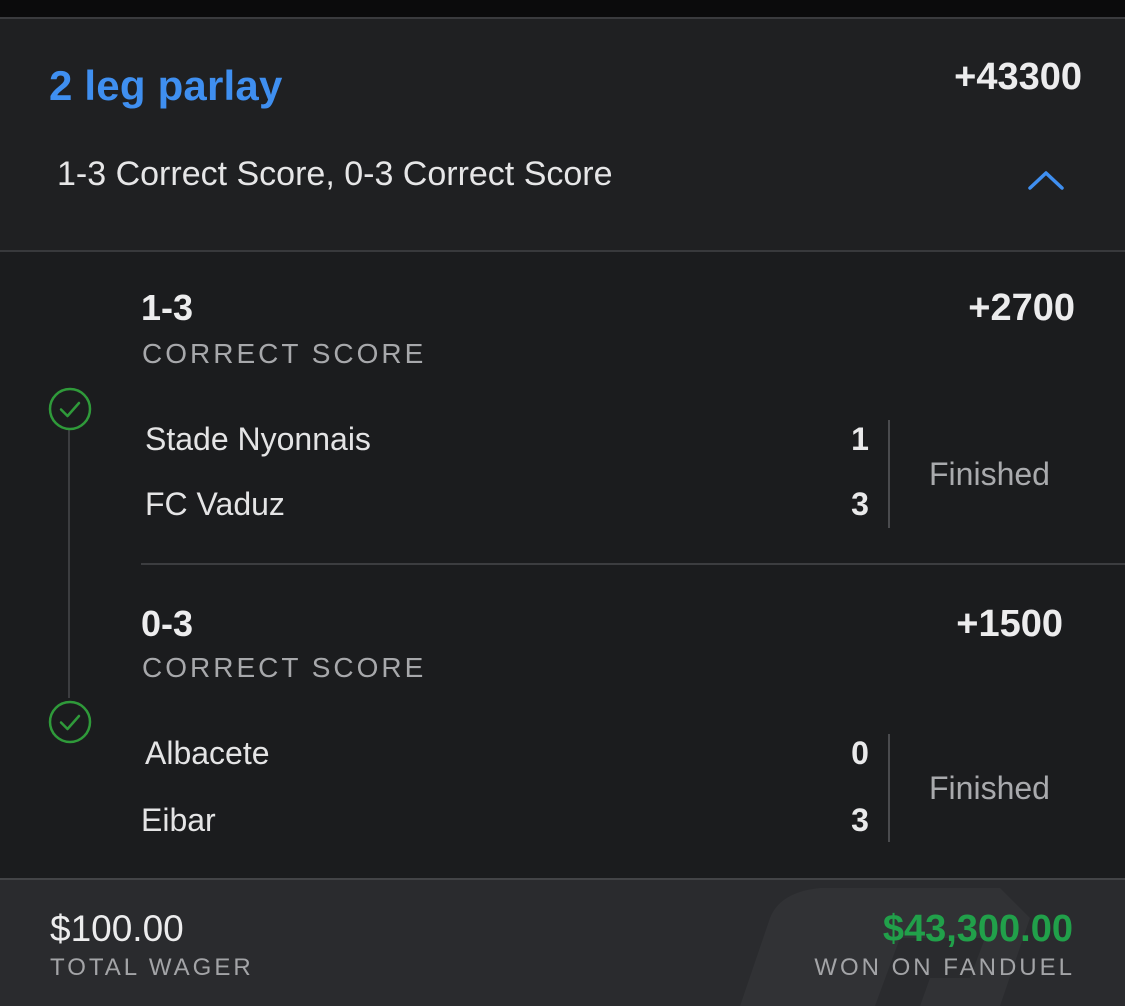 The image size is (1125, 1006). Describe the element at coordinates (1018, 77) in the screenshot. I see `parlay-odds: +43300` at that location.